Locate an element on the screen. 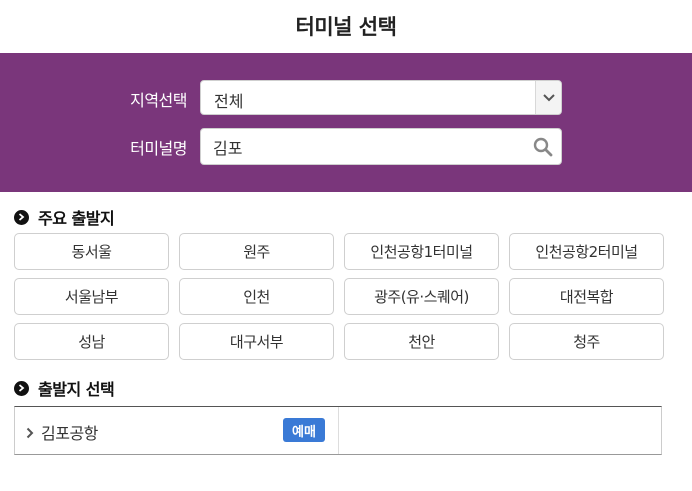 This screenshot has width=692, height=491. terminal-button: 동서울 is located at coordinates (91, 251).